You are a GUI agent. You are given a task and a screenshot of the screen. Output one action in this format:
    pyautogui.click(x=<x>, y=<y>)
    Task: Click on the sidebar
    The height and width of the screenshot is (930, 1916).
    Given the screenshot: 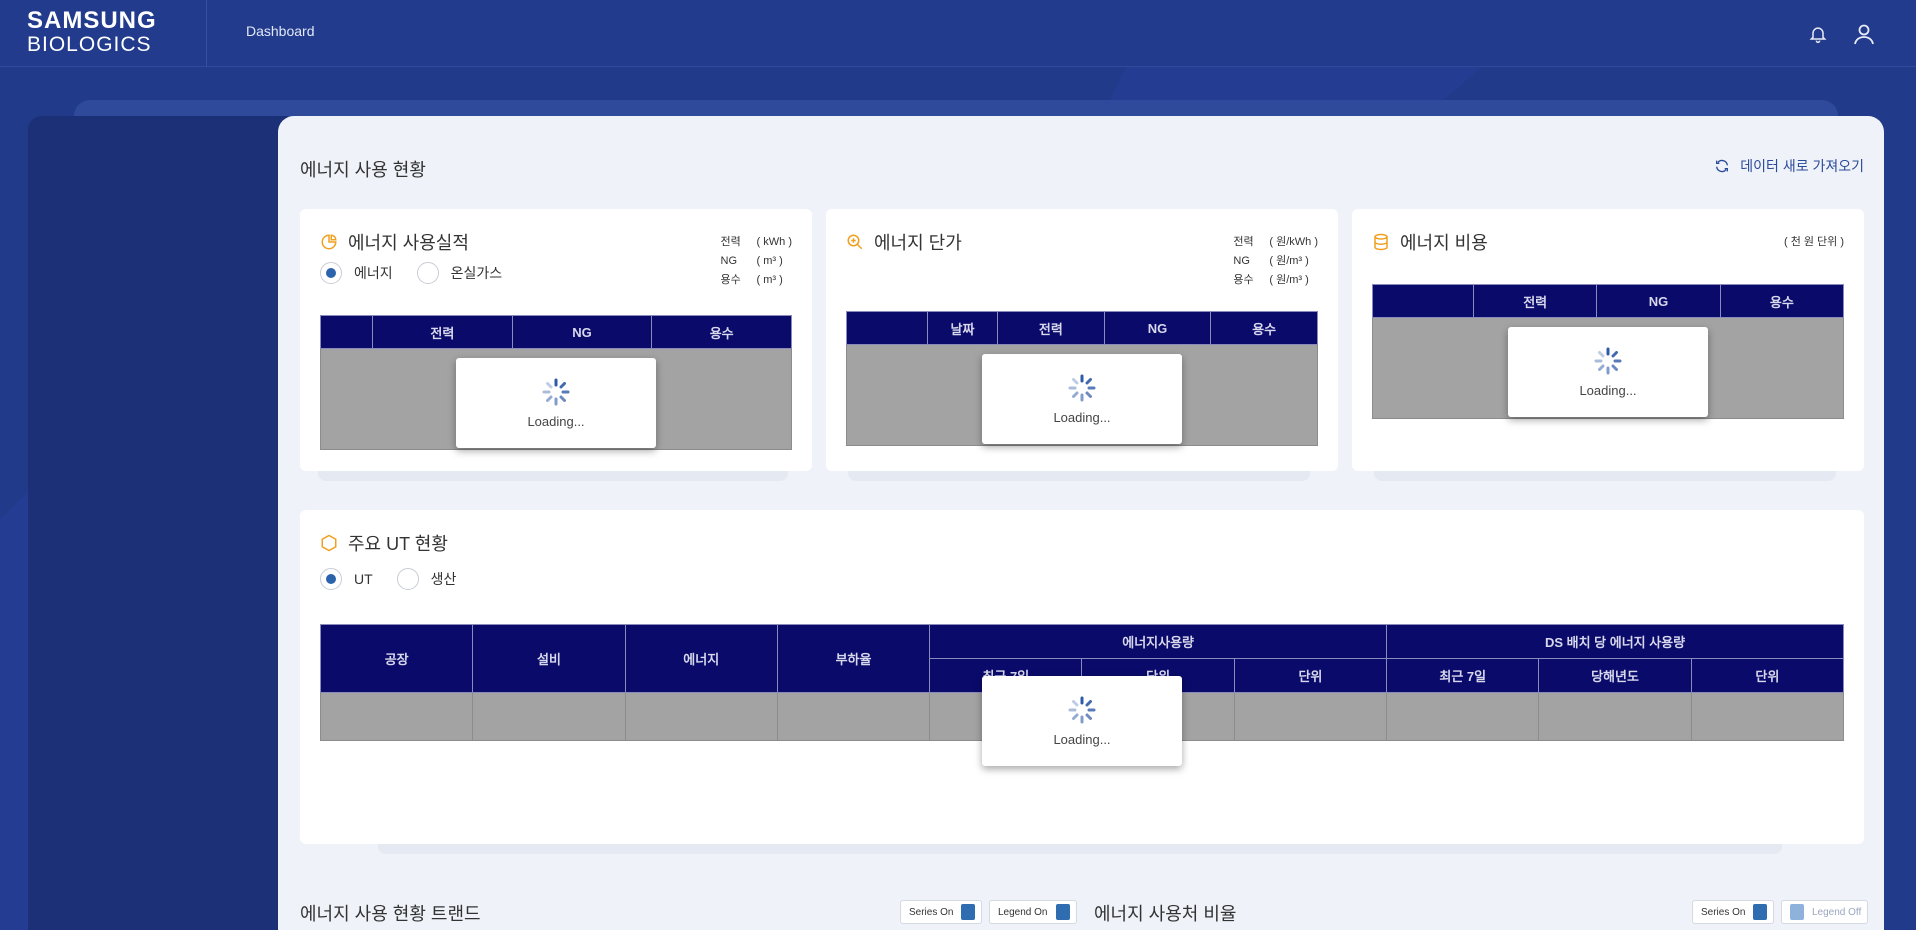 What is the action you would take?
    pyautogui.click(x=158, y=523)
    